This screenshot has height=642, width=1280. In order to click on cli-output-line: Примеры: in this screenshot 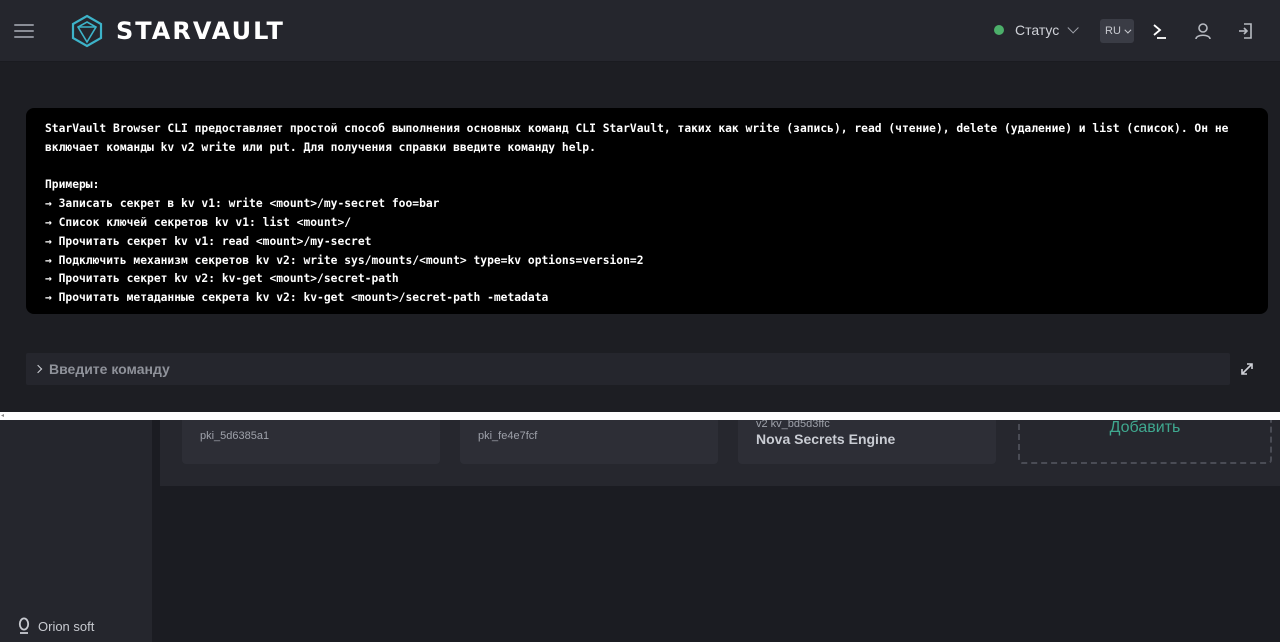, I will do `click(72, 185)`.